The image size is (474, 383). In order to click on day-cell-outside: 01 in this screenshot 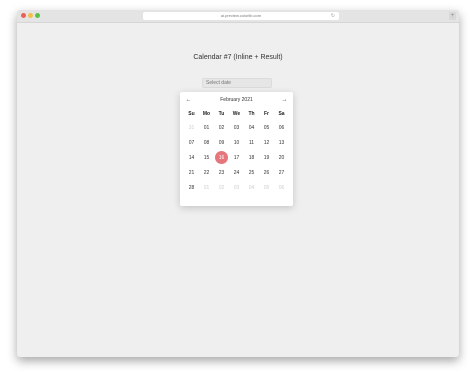, I will do `click(206, 187)`.